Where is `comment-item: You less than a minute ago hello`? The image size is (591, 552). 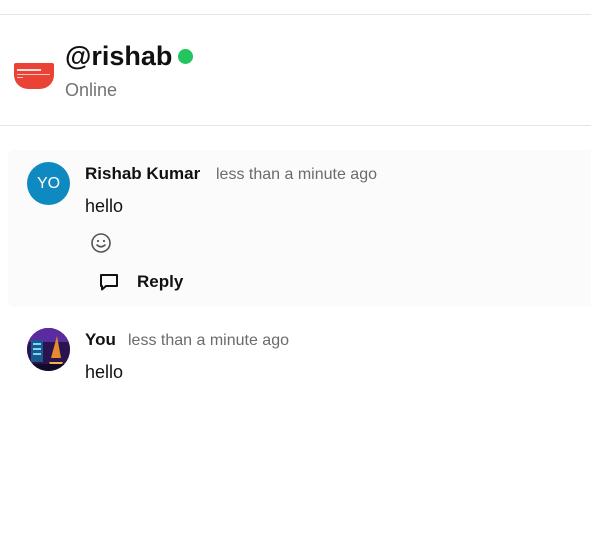 comment-item: You less than a minute ago hello is located at coordinates (299, 351).